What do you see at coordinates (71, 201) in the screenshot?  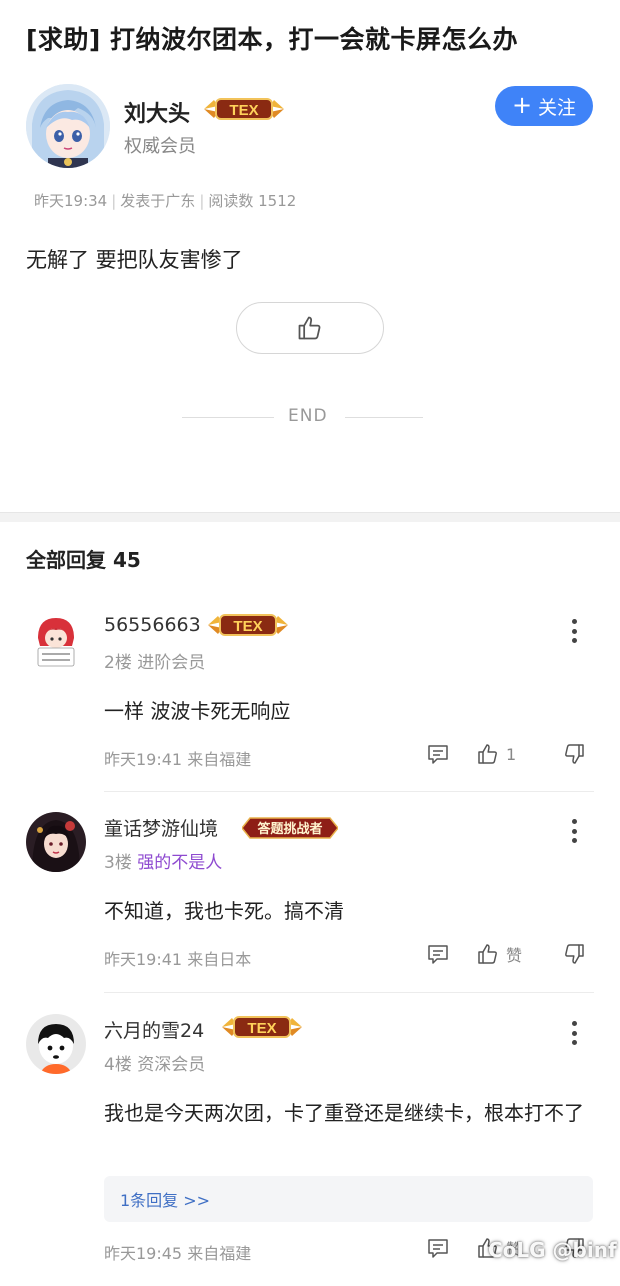 I see `post-time: 昨天19:34` at bounding box center [71, 201].